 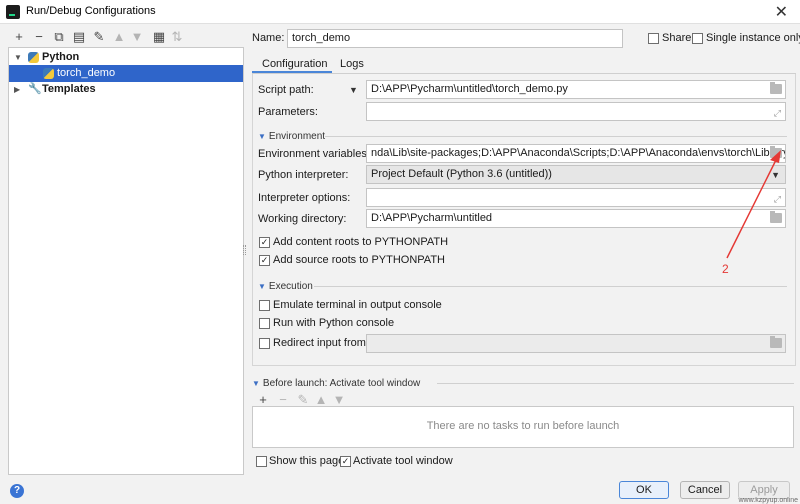 What do you see at coordinates (297, 136) in the screenshot?
I see `environment-header-label: Environment` at bounding box center [297, 136].